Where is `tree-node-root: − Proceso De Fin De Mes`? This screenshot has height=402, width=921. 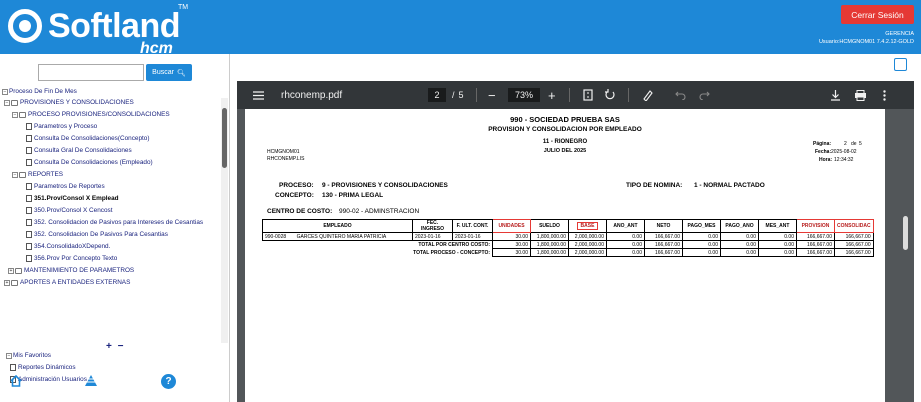 tree-node-root: − Proceso De Fin De Mes is located at coordinates (39, 91).